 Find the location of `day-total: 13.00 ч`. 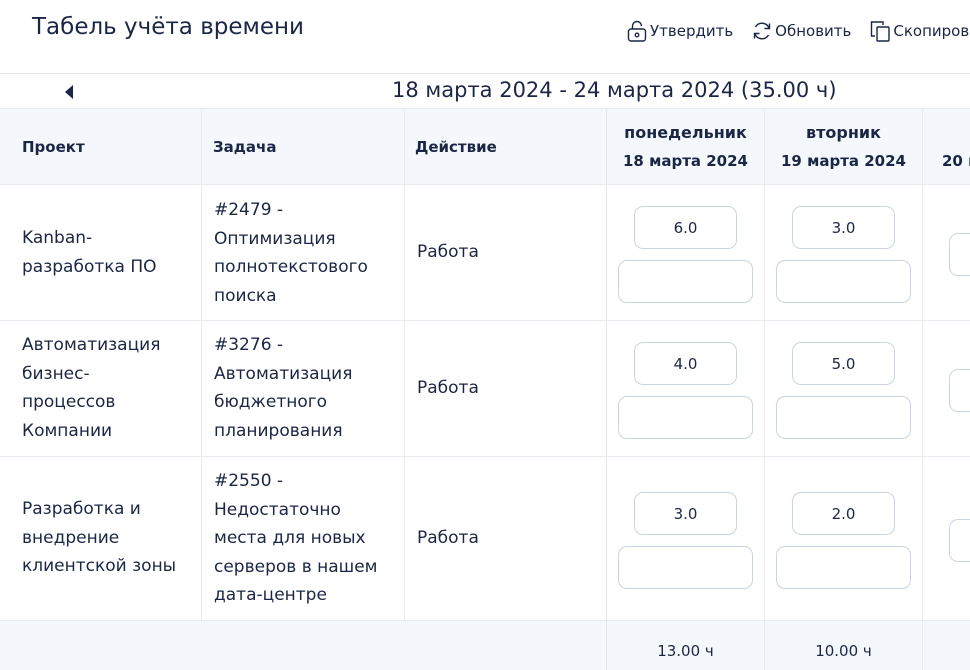

day-total: 13.00 ч is located at coordinates (685, 651).